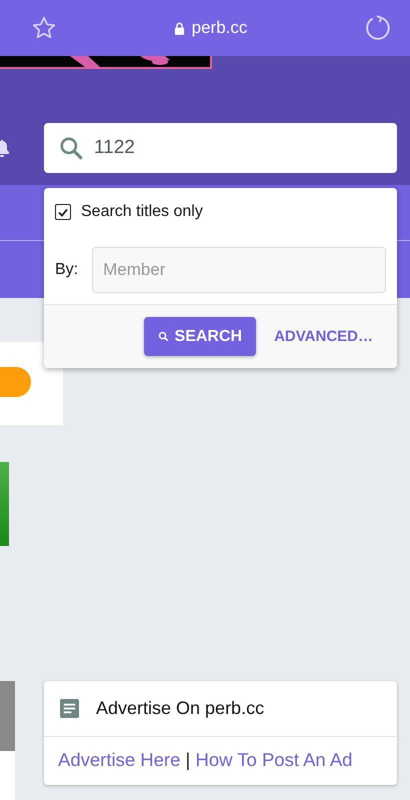  I want to click on document-icon, so click(69, 708).